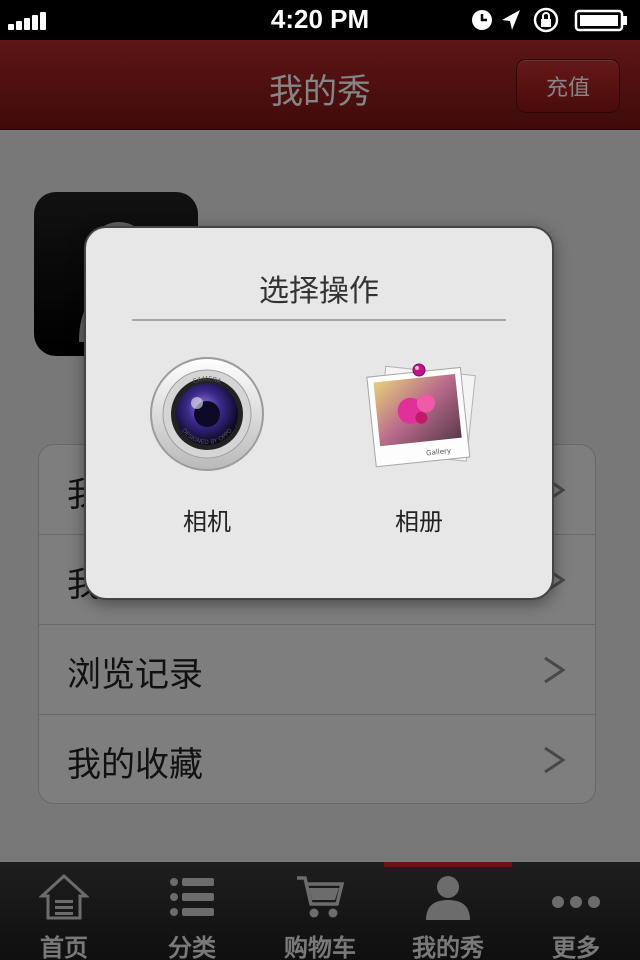 This screenshot has height=960, width=640. I want to click on location-arrow-icon, so click(511, 20).